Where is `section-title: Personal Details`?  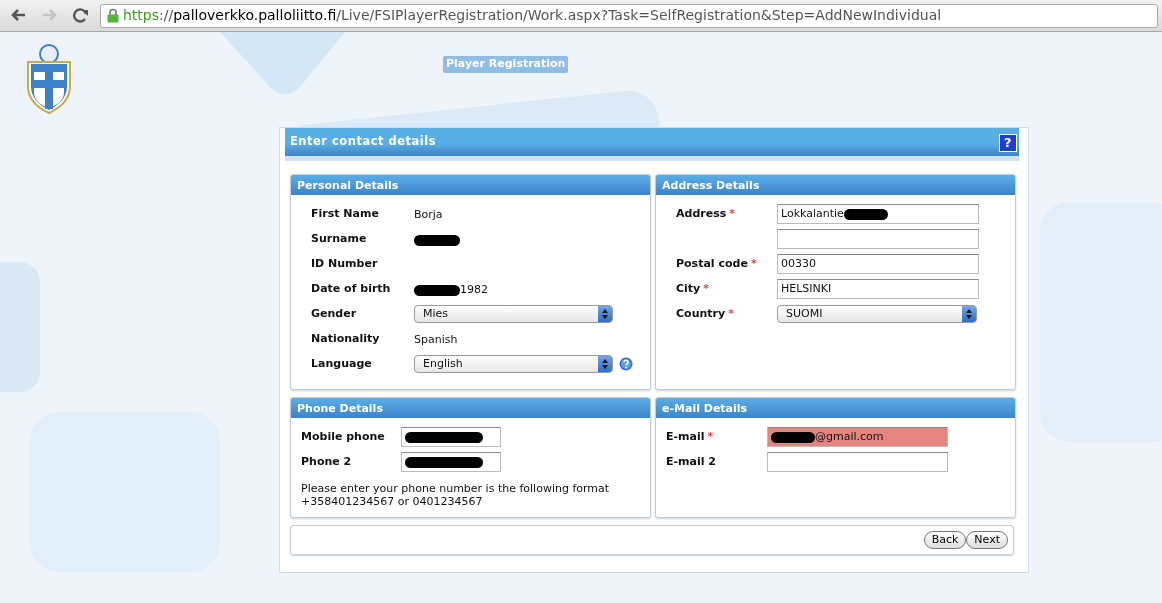 section-title: Personal Details is located at coordinates (470, 185).